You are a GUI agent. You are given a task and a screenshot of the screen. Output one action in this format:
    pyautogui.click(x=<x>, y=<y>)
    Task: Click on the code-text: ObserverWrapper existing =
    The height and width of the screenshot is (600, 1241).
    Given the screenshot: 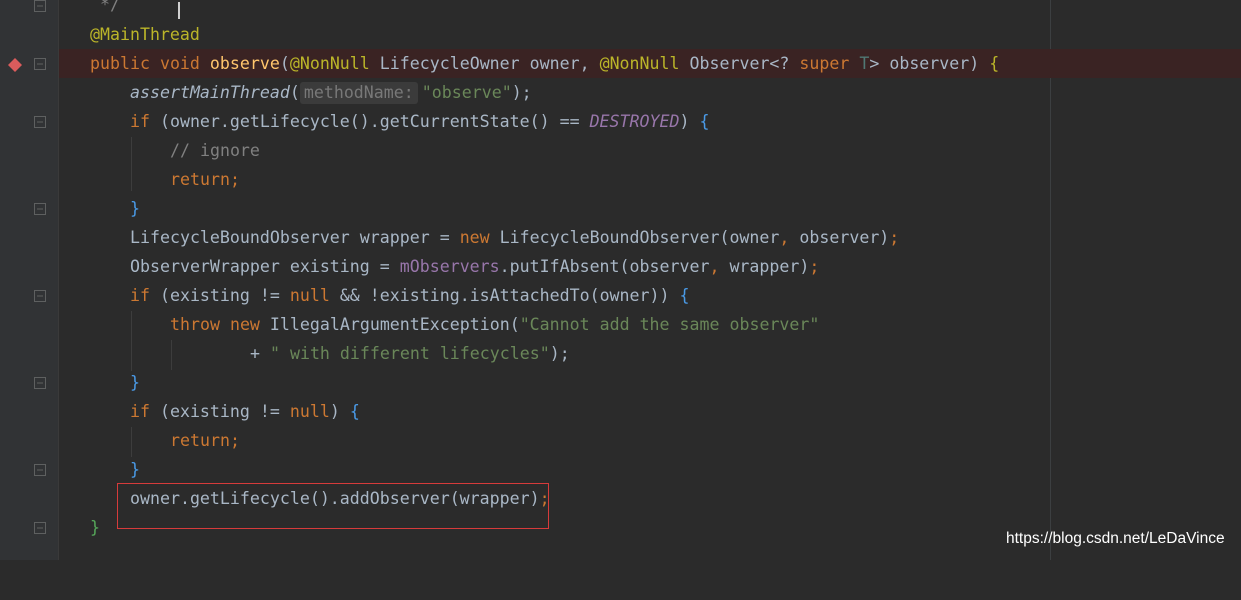 What is the action you would take?
    pyautogui.click(x=265, y=266)
    